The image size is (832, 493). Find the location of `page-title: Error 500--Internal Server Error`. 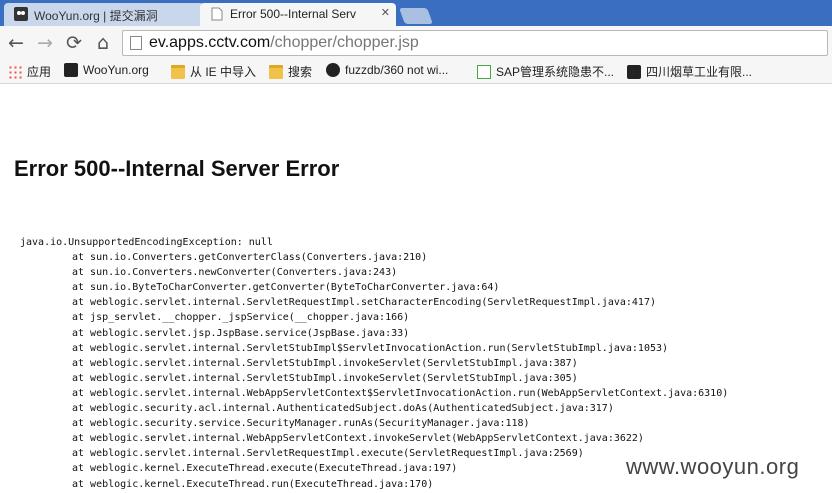

page-title: Error 500--Internal Server Error is located at coordinates (177, 168).